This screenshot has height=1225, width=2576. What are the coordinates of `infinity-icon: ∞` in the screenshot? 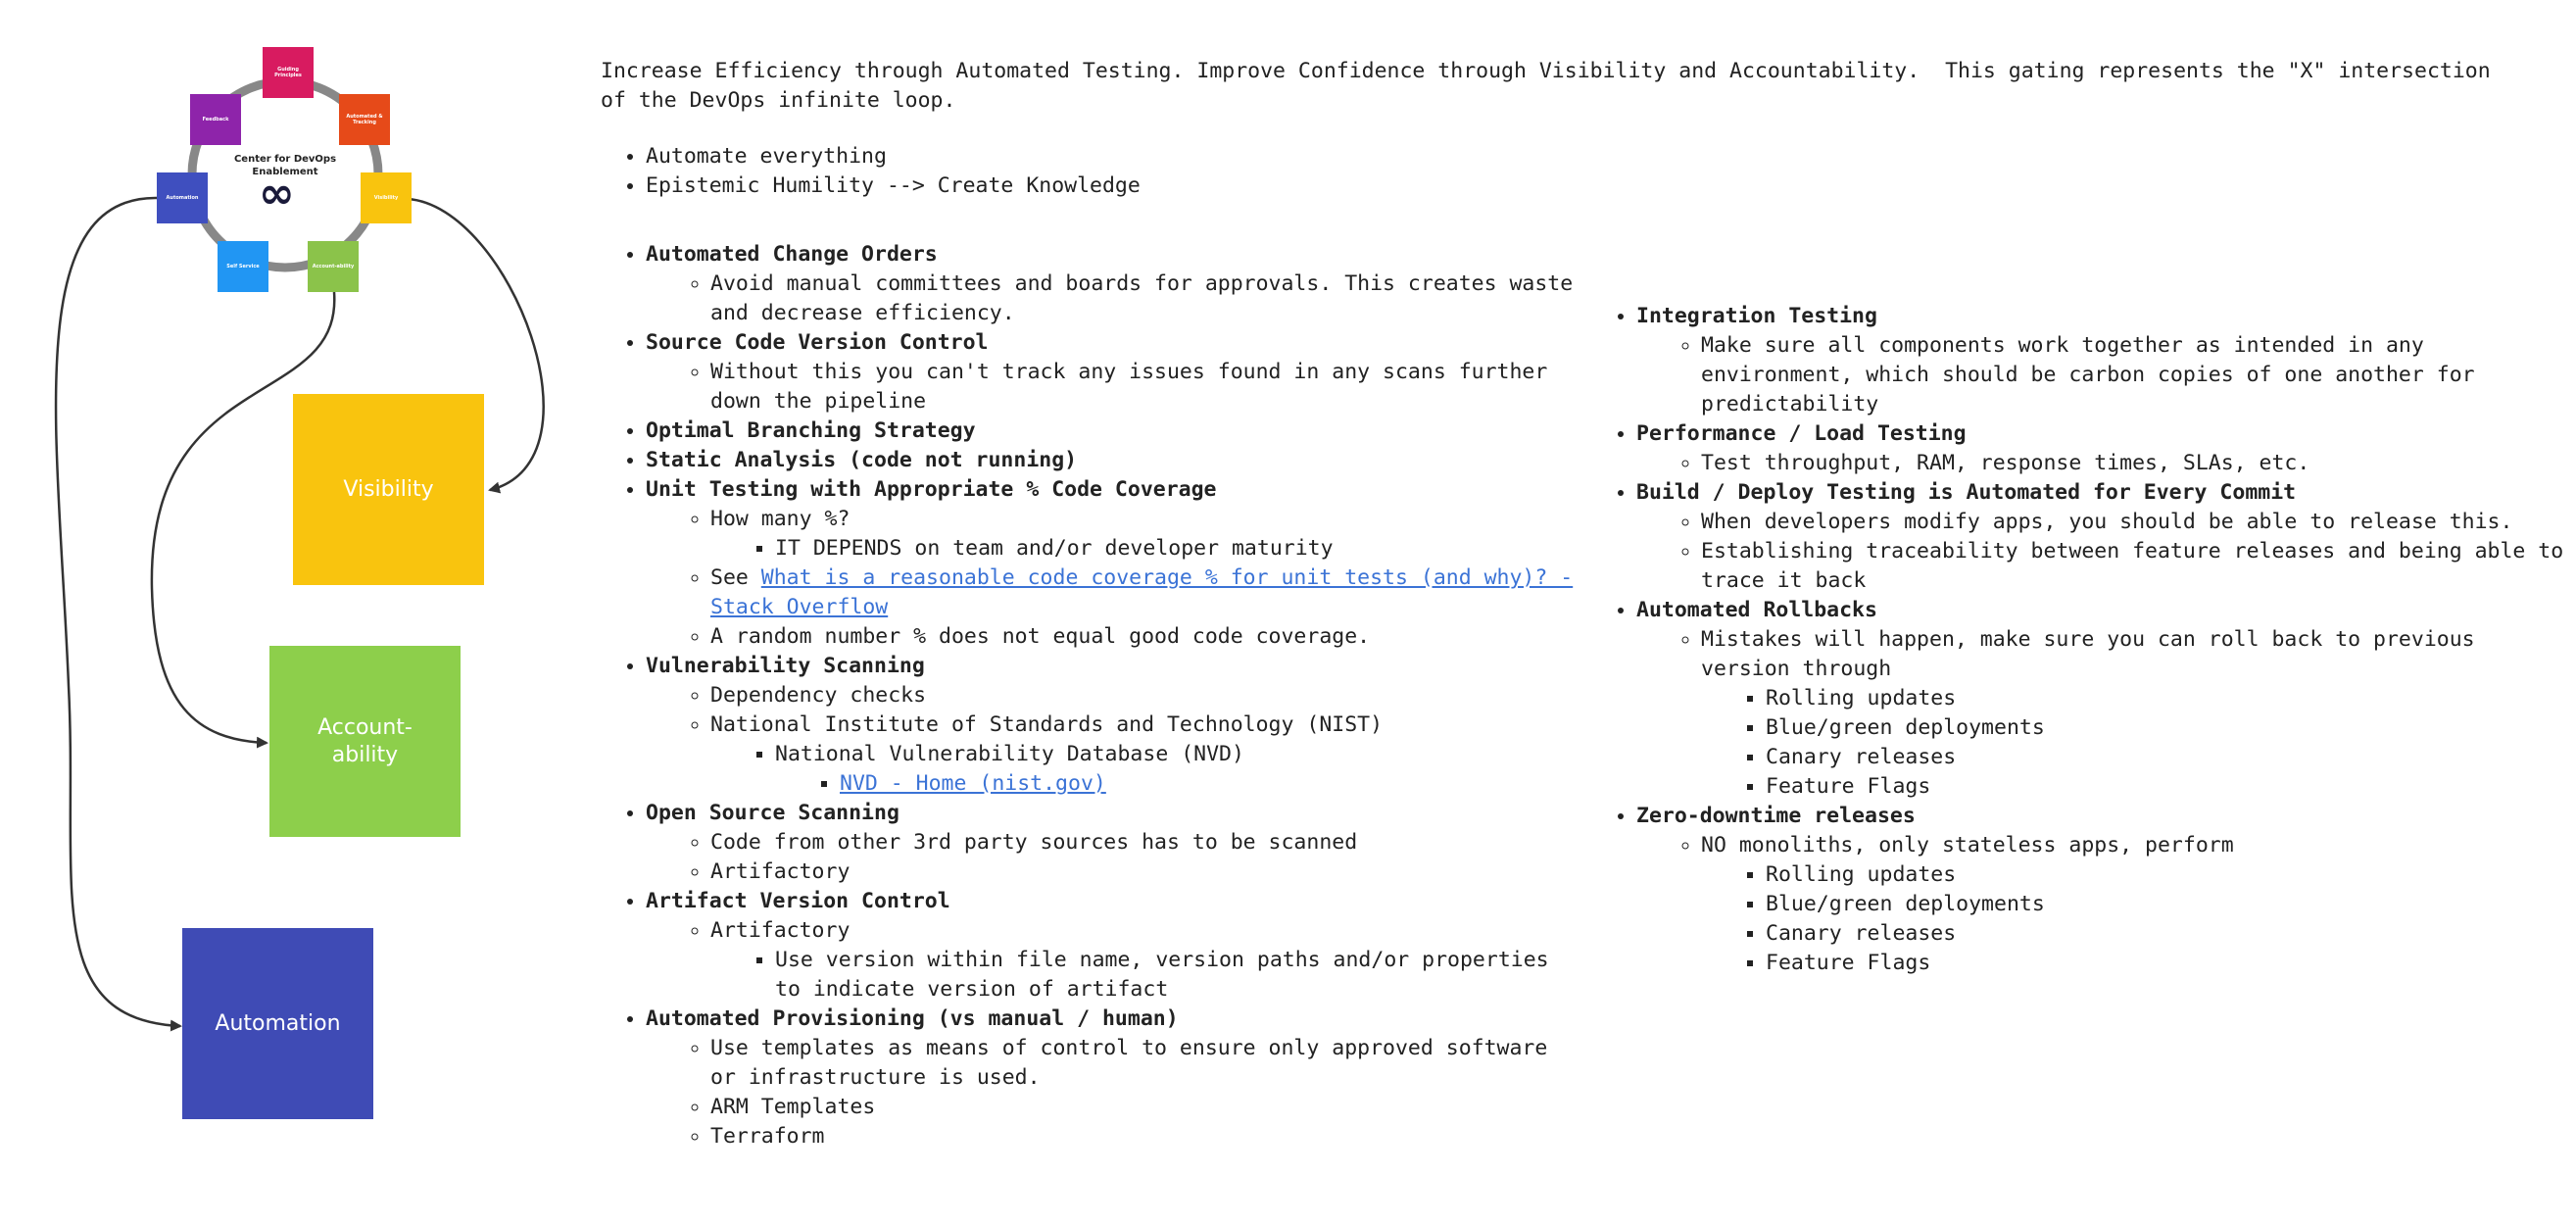 It's located at (277, 194).